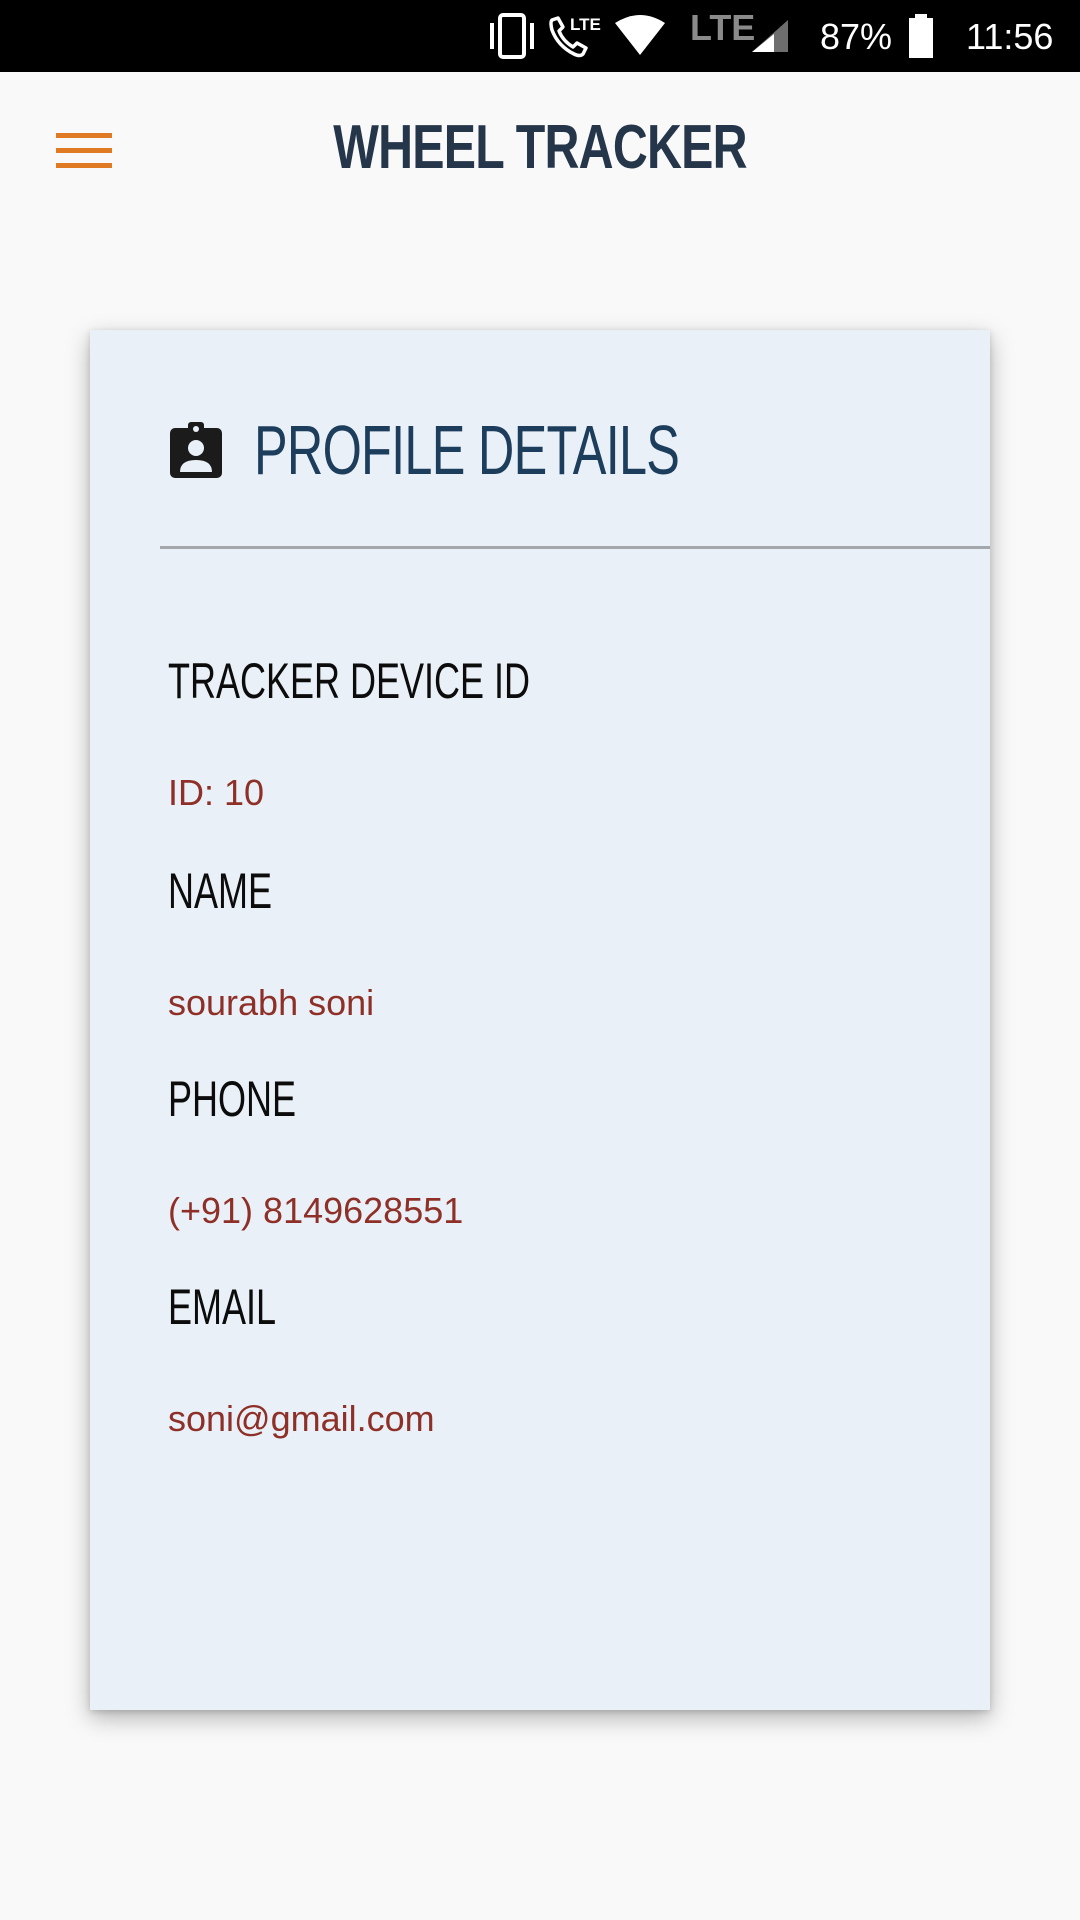 The height and width of the screenshot is (1920, 1080). What do you see at coordinates (216, 792) in the screenshot?
I see `field-value-tracker-id: ID: 10` at bounding box center [216, 792].